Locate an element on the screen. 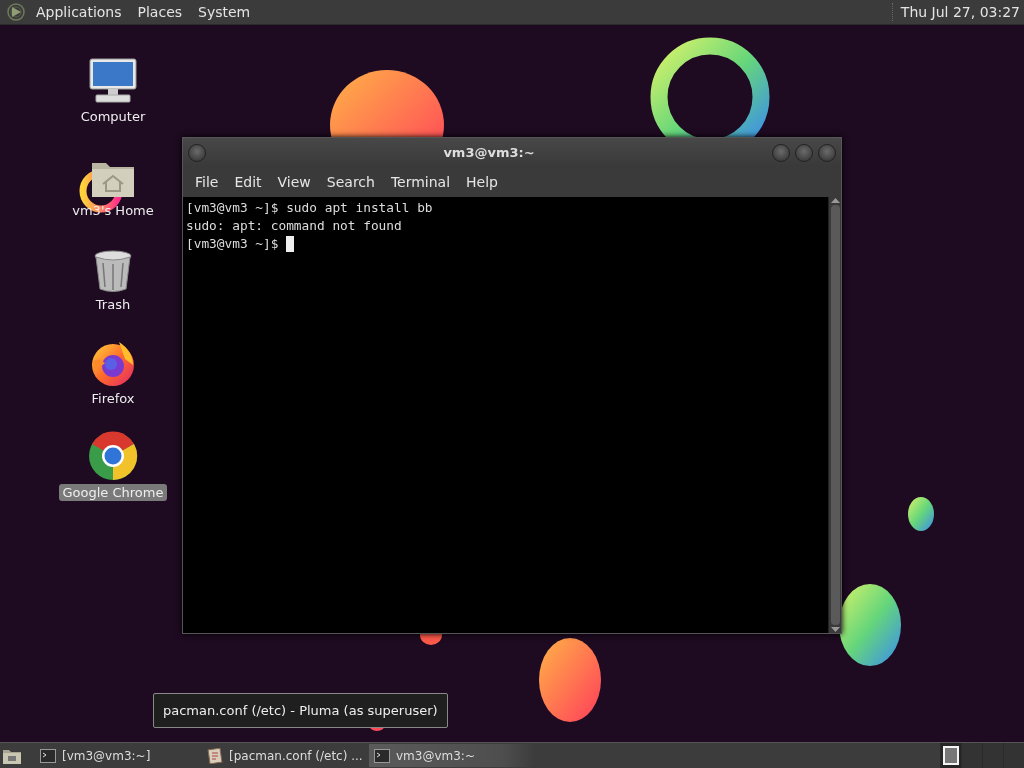  scroll-up-arrow-icon is located at coordinates (835, 200).